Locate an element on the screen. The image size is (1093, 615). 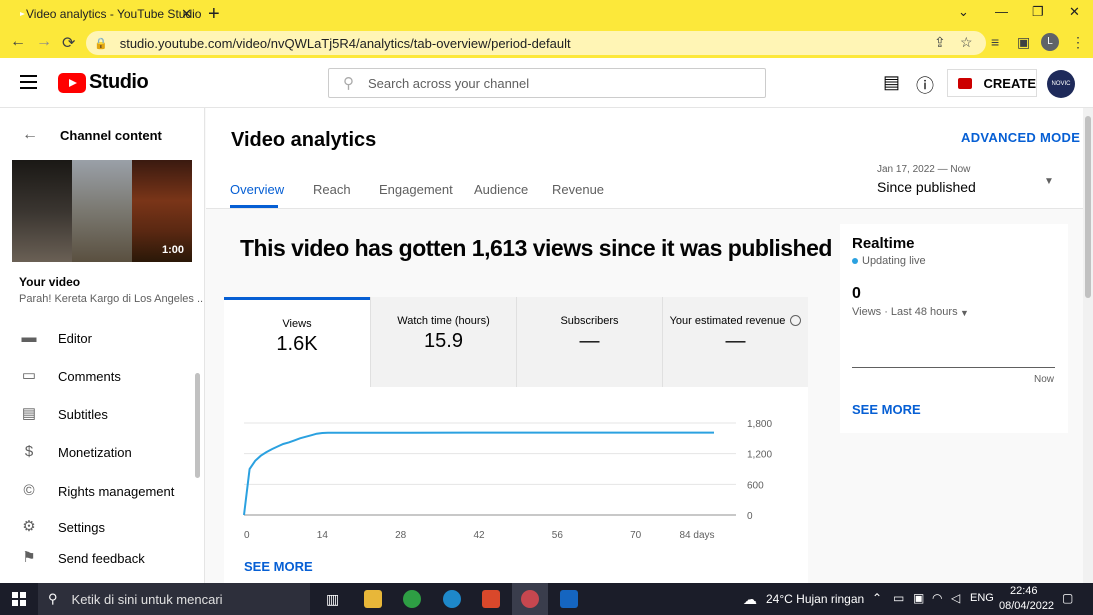
period-selector: Since published is located at coordinates (926, 187).